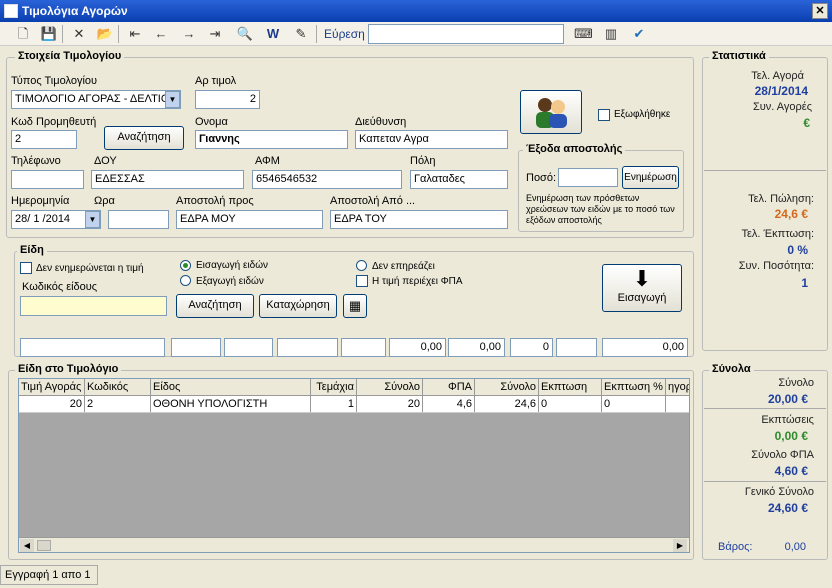  Describe the element at coordinates (32, 250) in the screenshot. I see `items-legend: Είδη` at that location.